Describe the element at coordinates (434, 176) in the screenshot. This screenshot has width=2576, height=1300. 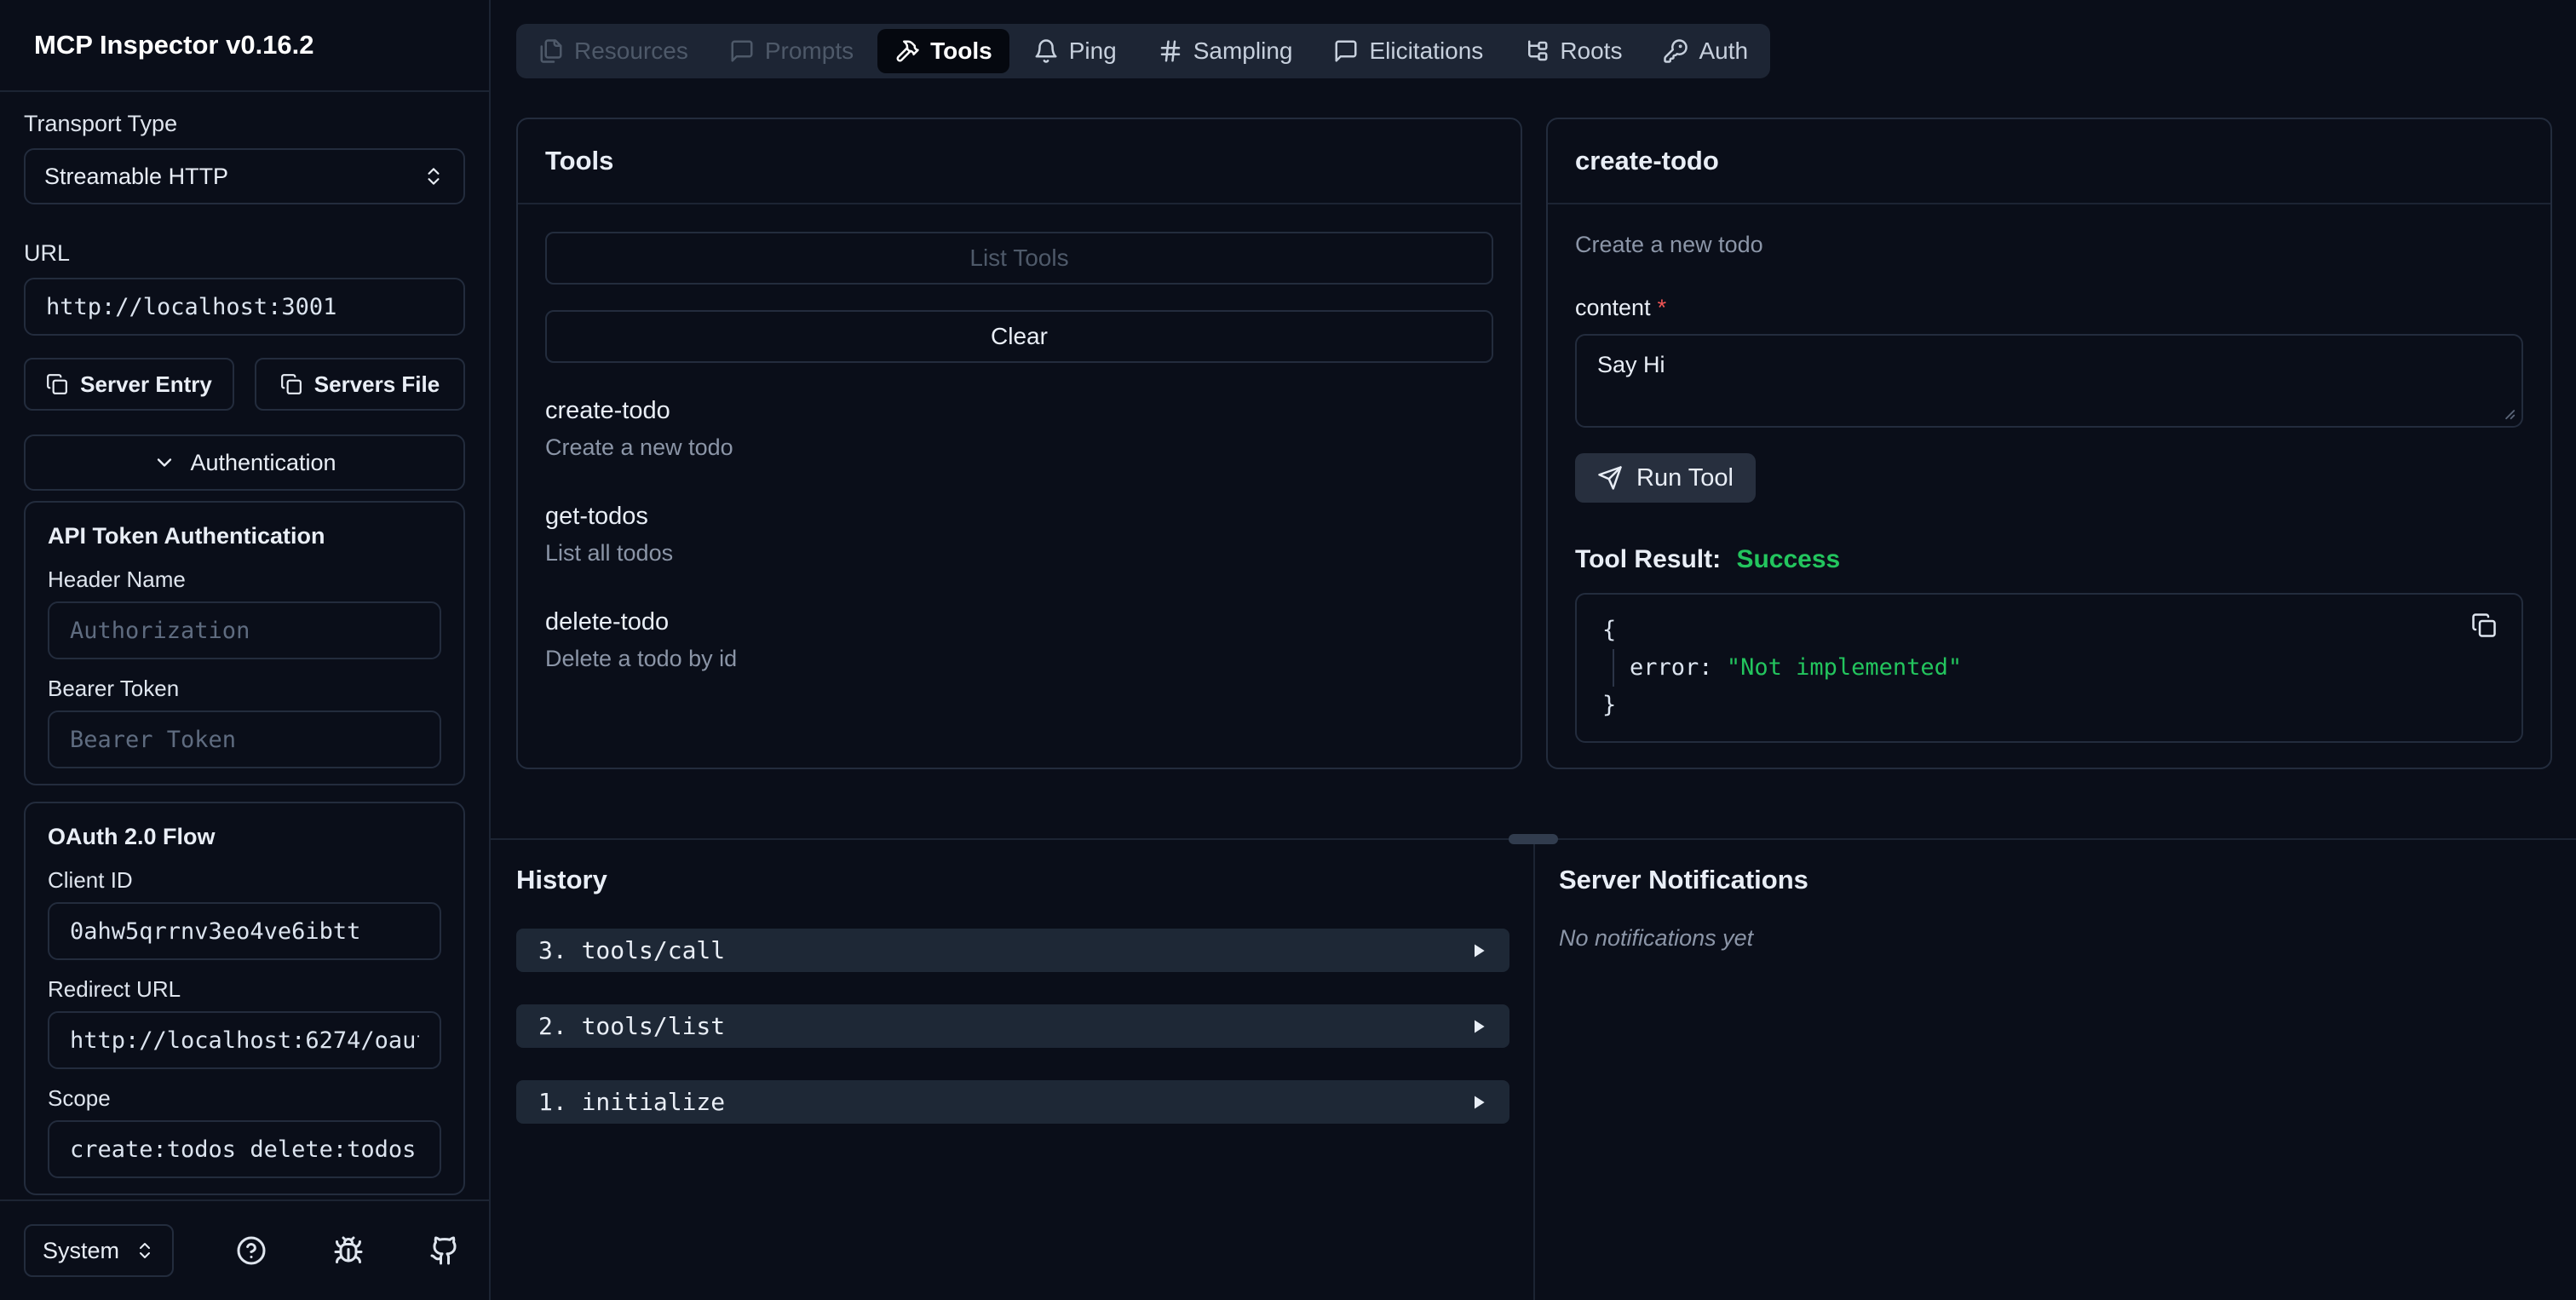
I see `chevrons-up-down-icon` at that location.